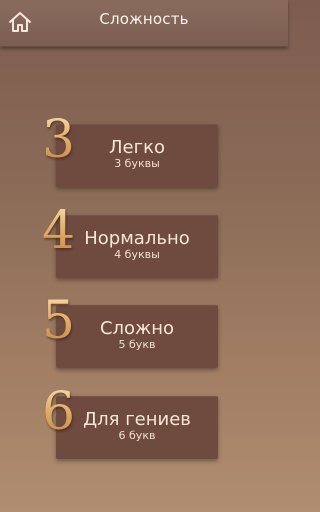 This screenshot has height=512, width=320. I want to click on level-hard-button: Сложно 5 букв, so click(137, 336).